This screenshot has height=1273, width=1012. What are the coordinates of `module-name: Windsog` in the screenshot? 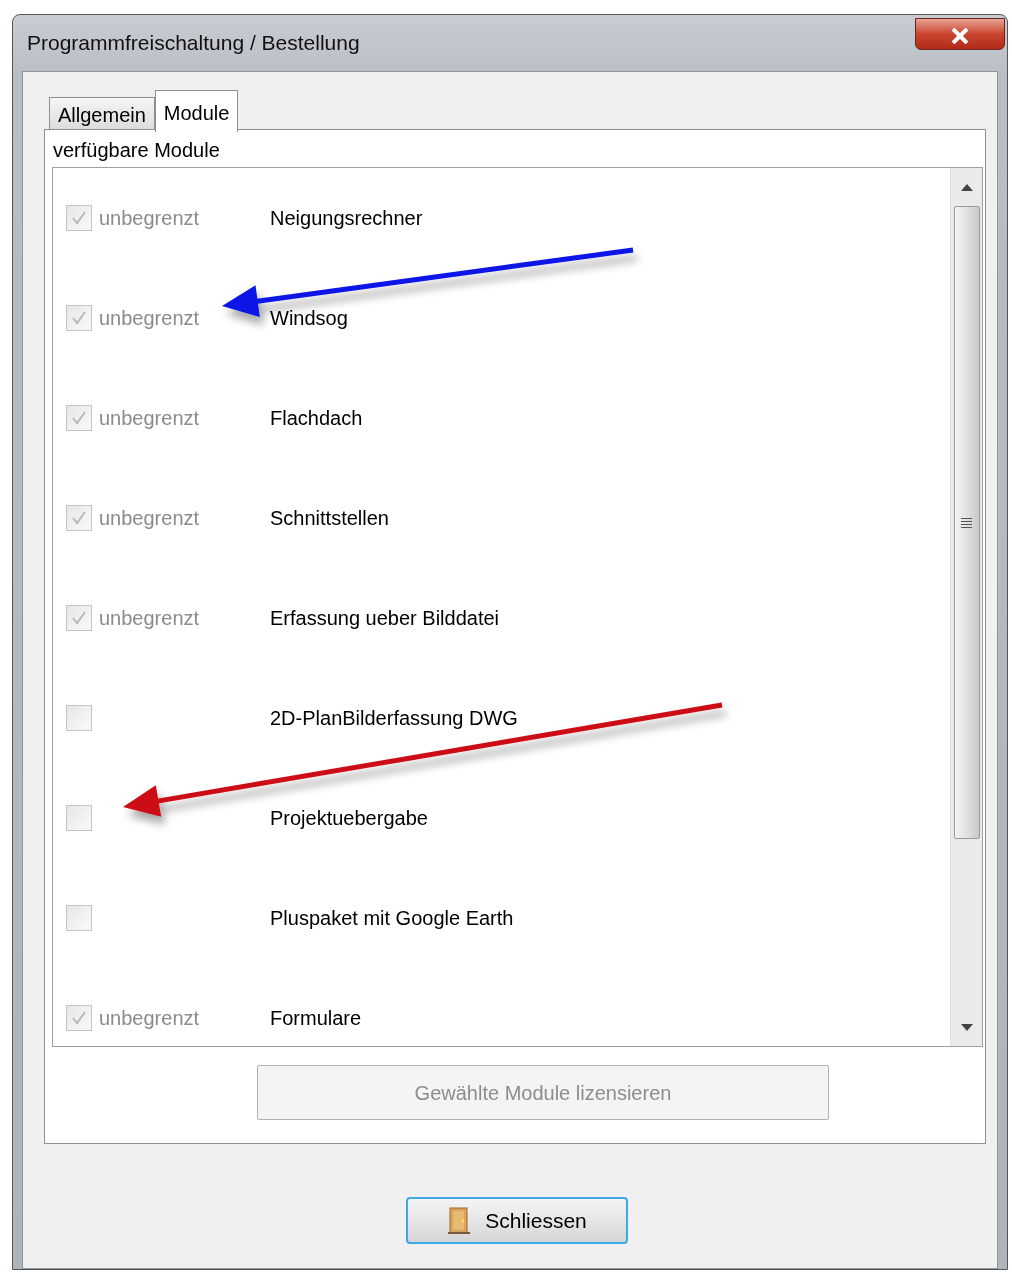 It's located at (309, 318).